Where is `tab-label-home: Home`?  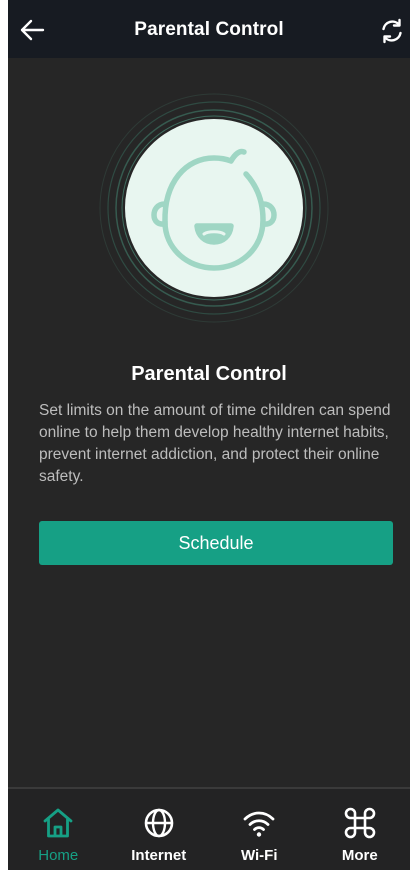 tab-label-home: Home is located at coordinates (58, 855).